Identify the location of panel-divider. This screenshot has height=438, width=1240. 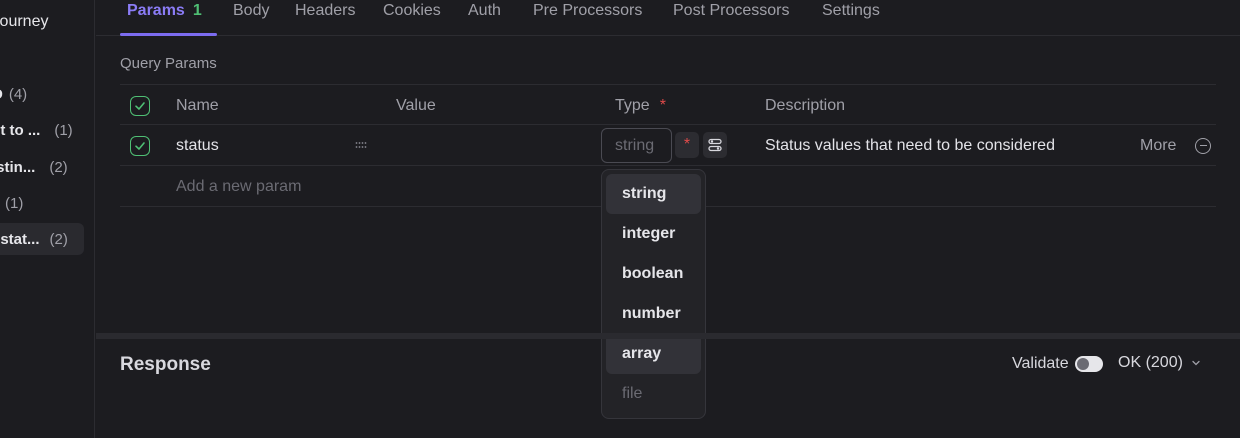
(668, 336).